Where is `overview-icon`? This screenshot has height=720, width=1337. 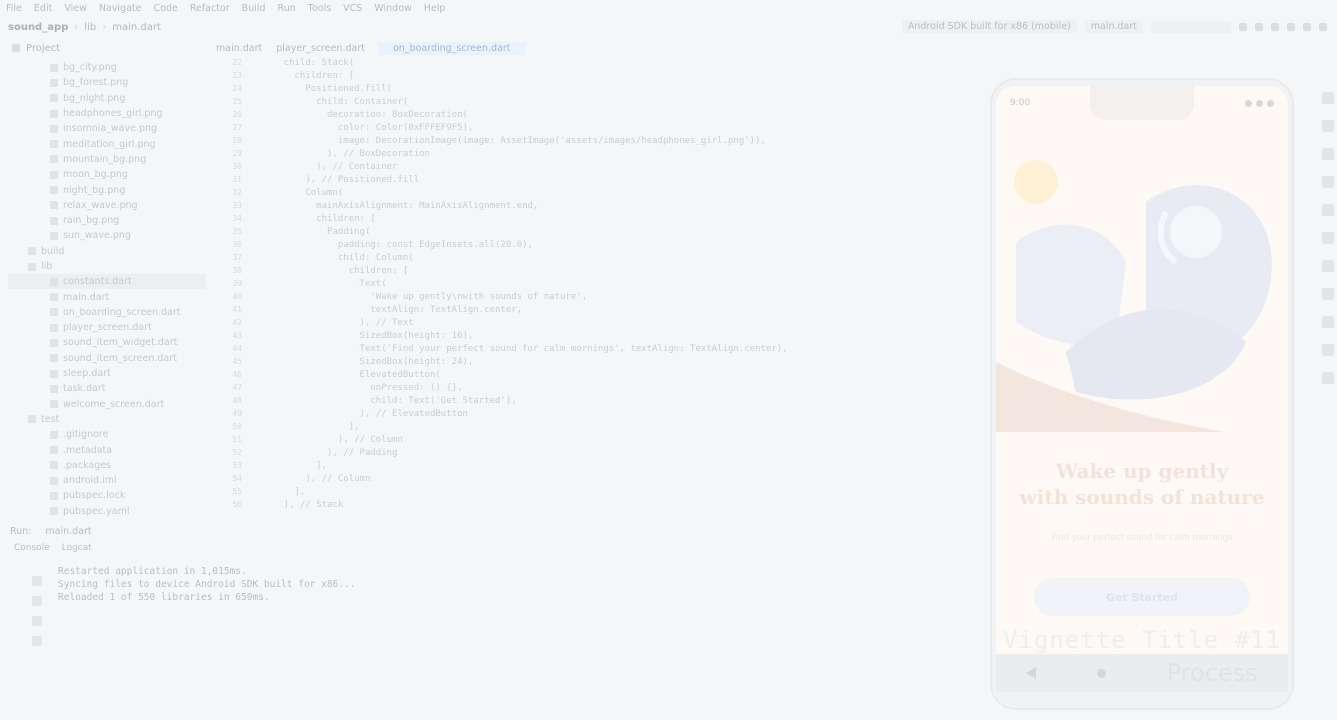
overview-icon is located at coordinates (1327, 350).